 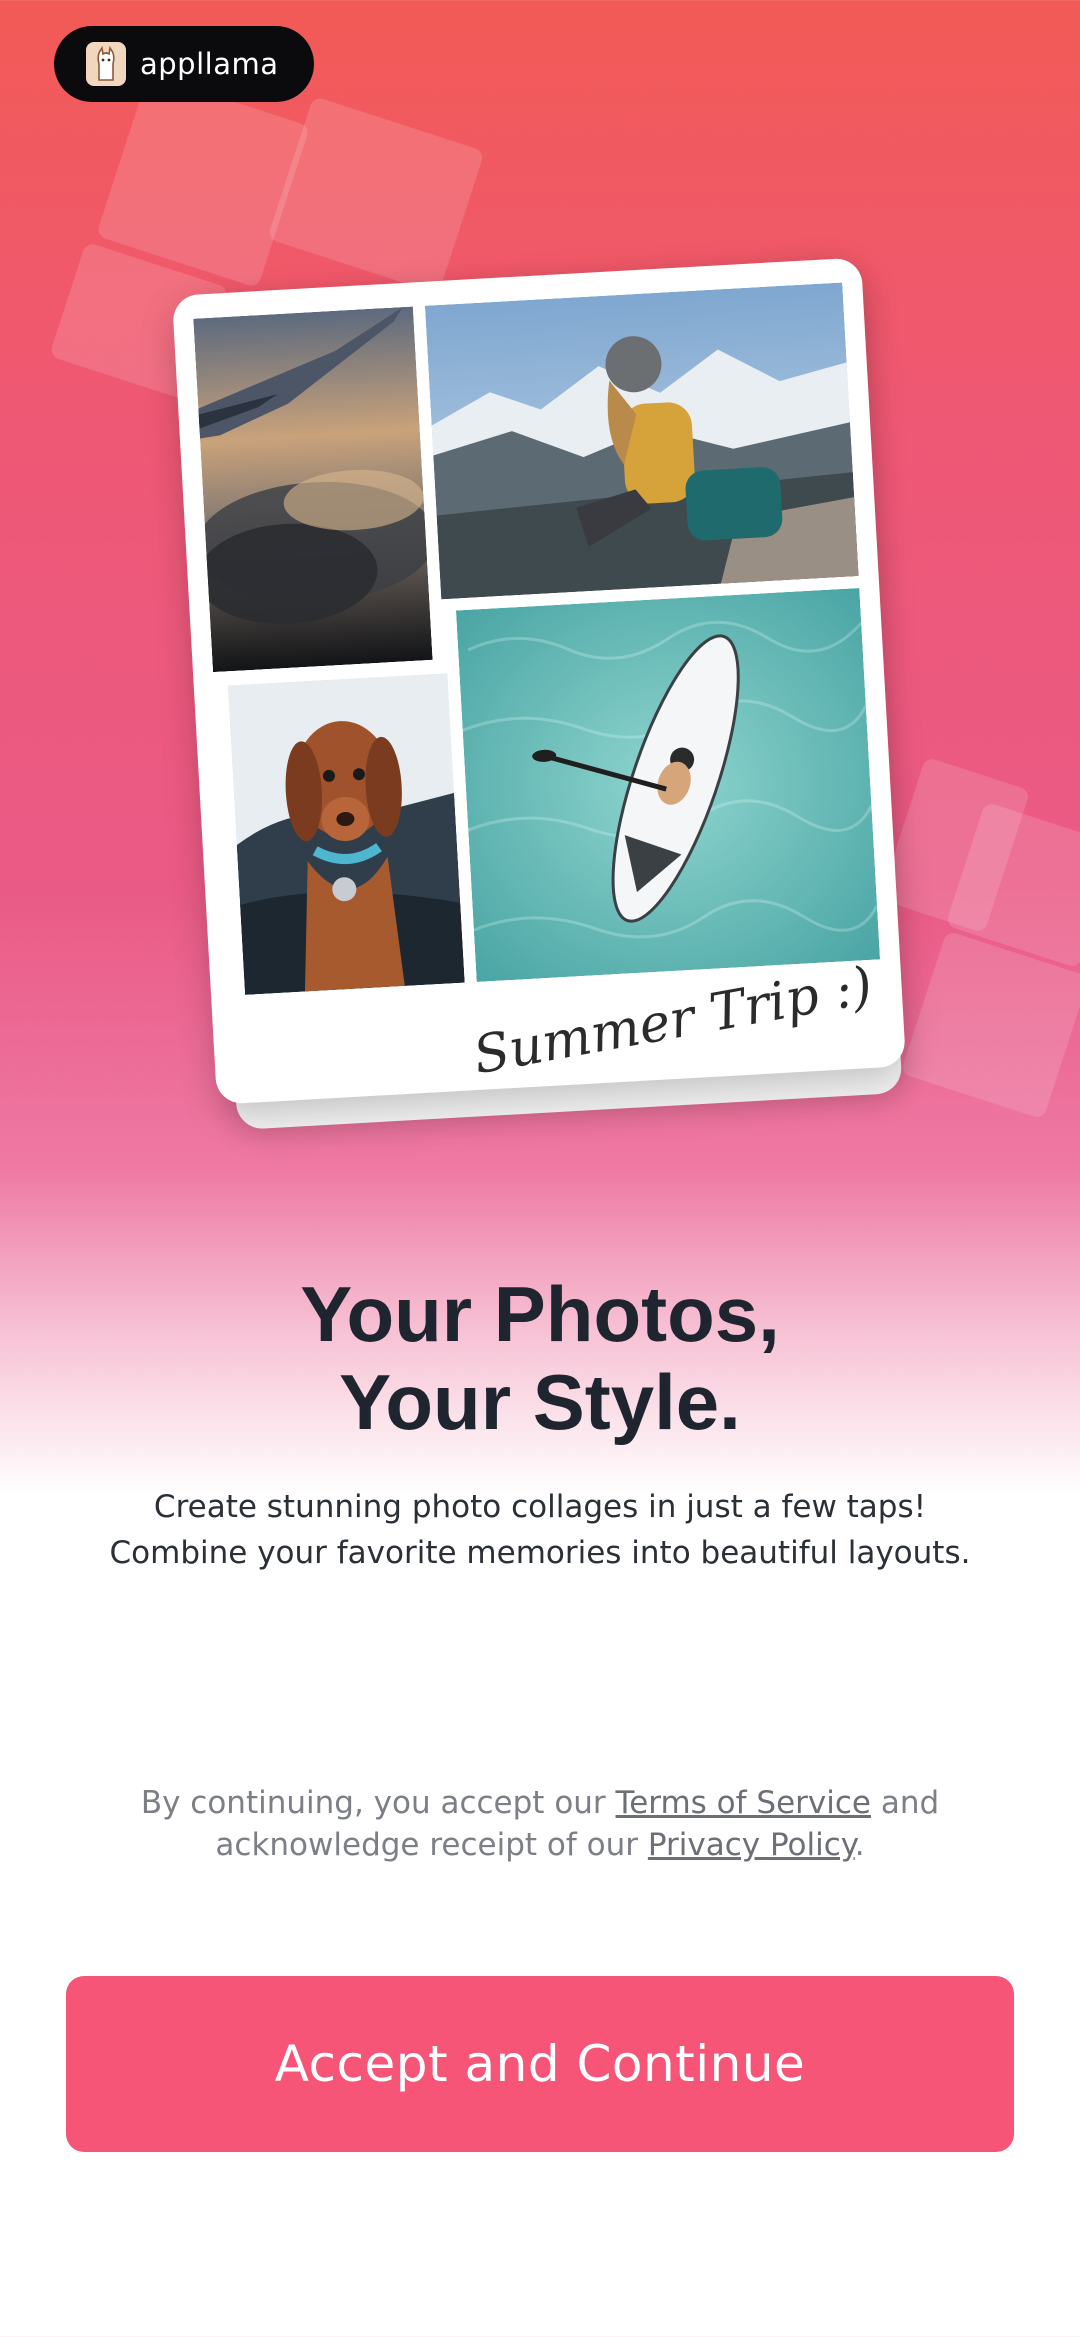 What do you see at coordinates (209, 64) in the screenshot?
I see `brand-name: appllama` at bounding box center [209, 64].